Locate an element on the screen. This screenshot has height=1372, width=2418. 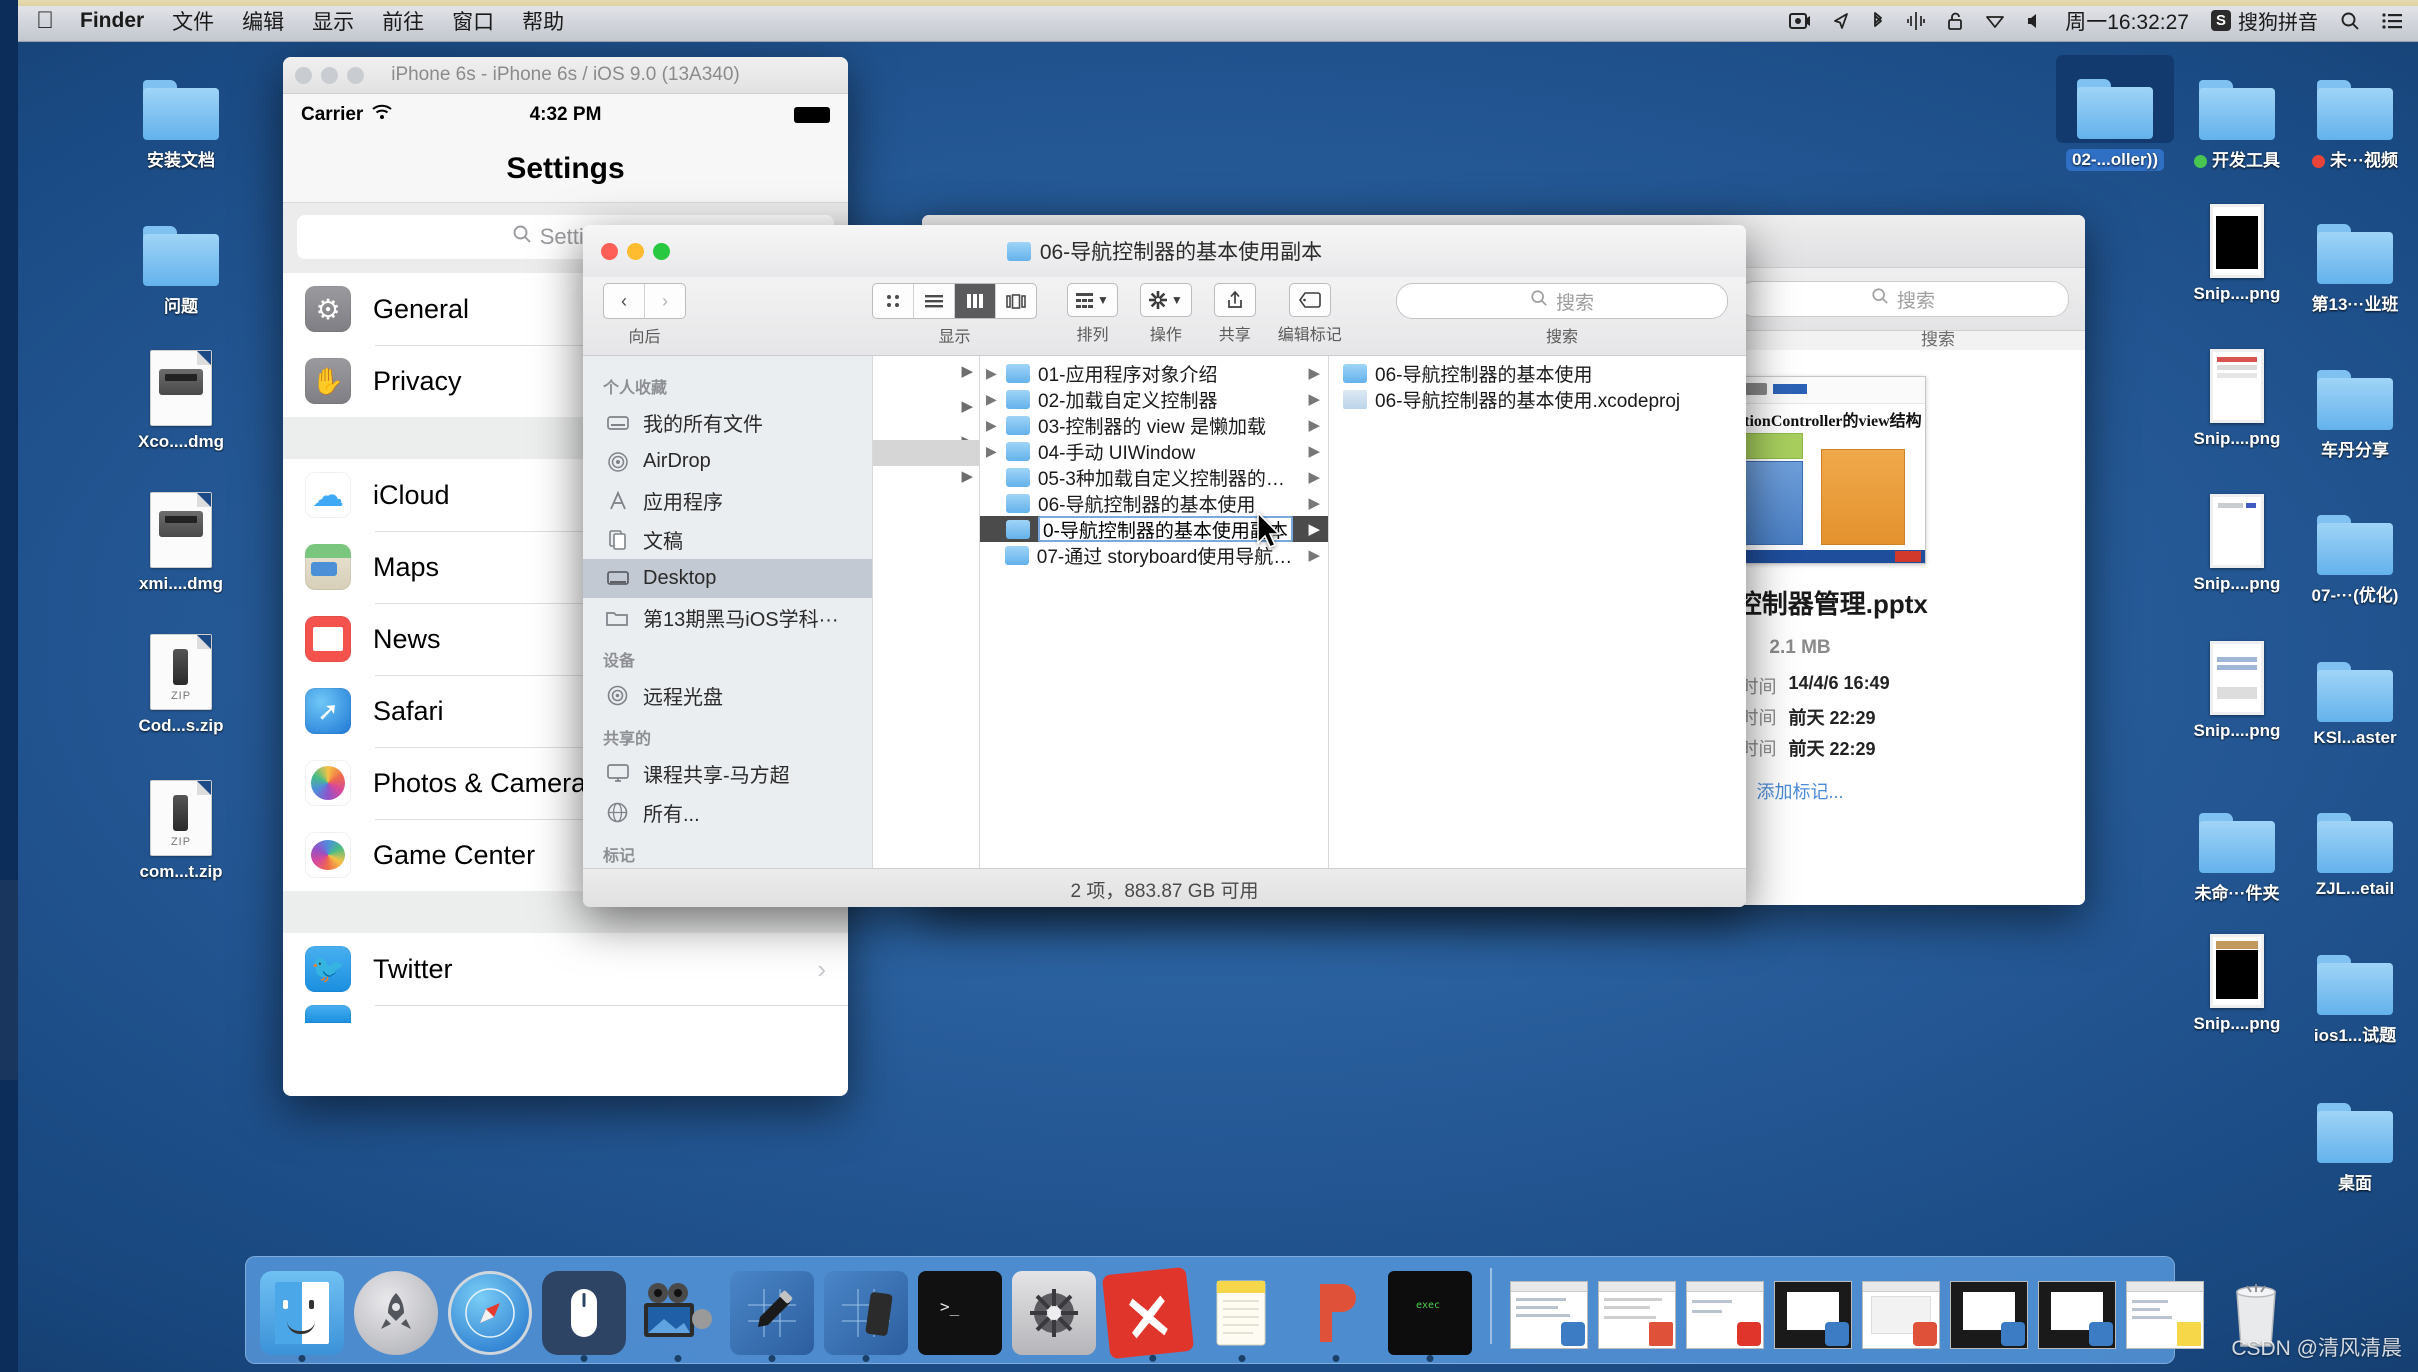
mouse-app-dock-icon is located at coordinates (584, 1316).